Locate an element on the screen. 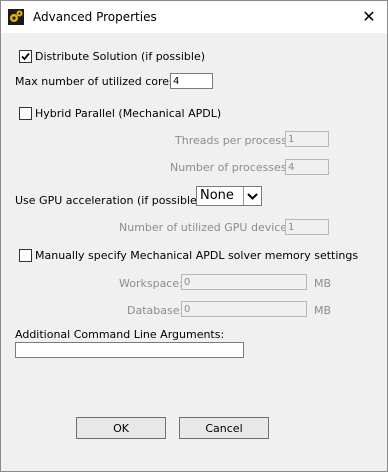 The image size is (388, 472). workspace-label: Workspace: is located at coordinates (151, 283).